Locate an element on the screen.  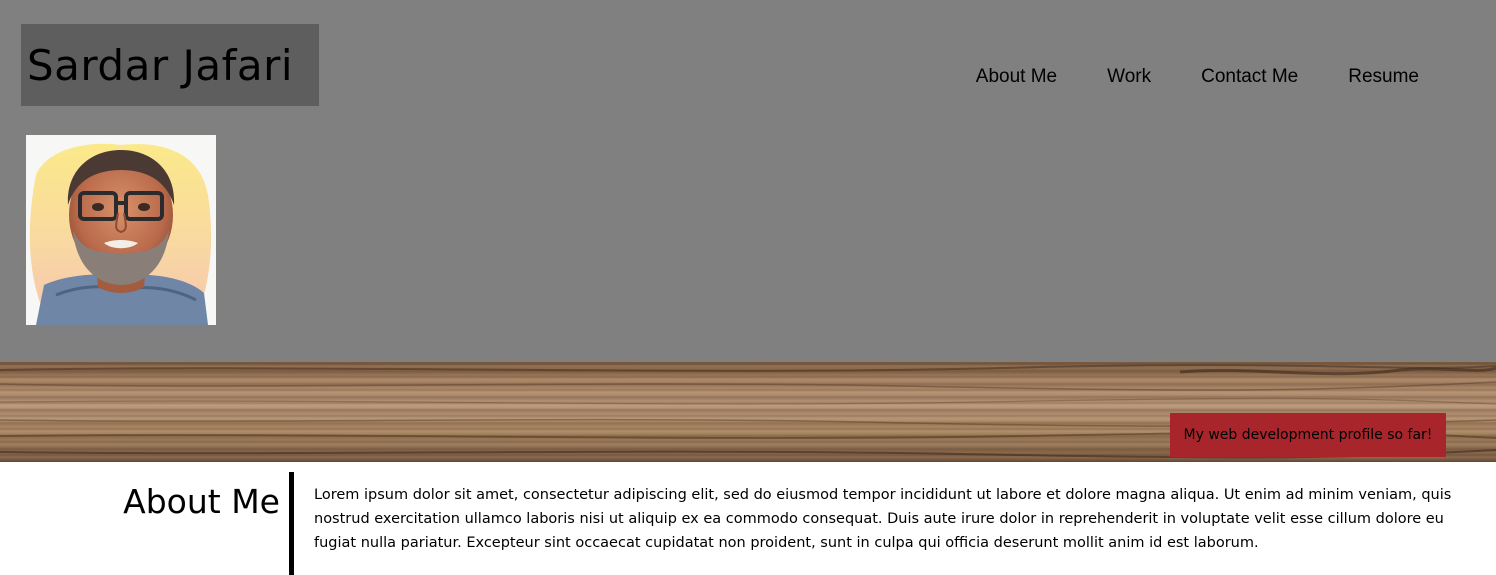
nav-resume: Resume is located at coordinates (1383, 77).